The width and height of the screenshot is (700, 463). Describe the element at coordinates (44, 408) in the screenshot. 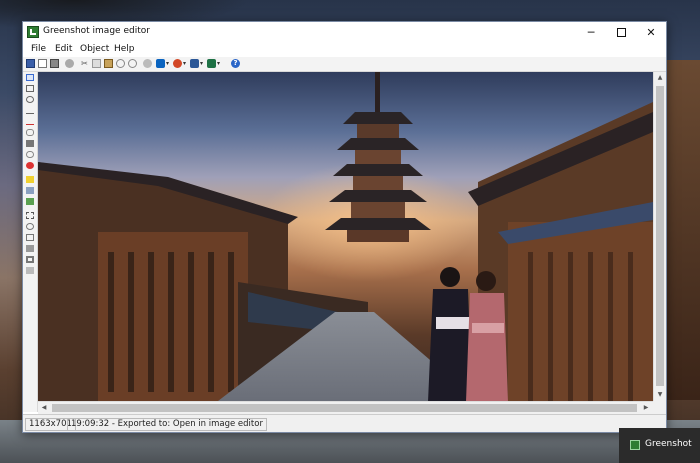

I see `scroll-left-icon: ◀` at that location.